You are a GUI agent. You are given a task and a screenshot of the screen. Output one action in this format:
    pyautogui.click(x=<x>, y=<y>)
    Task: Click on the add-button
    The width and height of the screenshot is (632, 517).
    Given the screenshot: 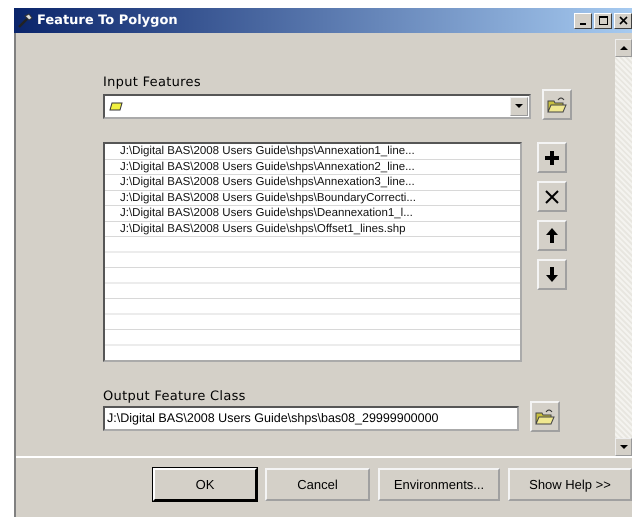 What is the action you would take?
    pyautogui.click(x=552, y=157)
    